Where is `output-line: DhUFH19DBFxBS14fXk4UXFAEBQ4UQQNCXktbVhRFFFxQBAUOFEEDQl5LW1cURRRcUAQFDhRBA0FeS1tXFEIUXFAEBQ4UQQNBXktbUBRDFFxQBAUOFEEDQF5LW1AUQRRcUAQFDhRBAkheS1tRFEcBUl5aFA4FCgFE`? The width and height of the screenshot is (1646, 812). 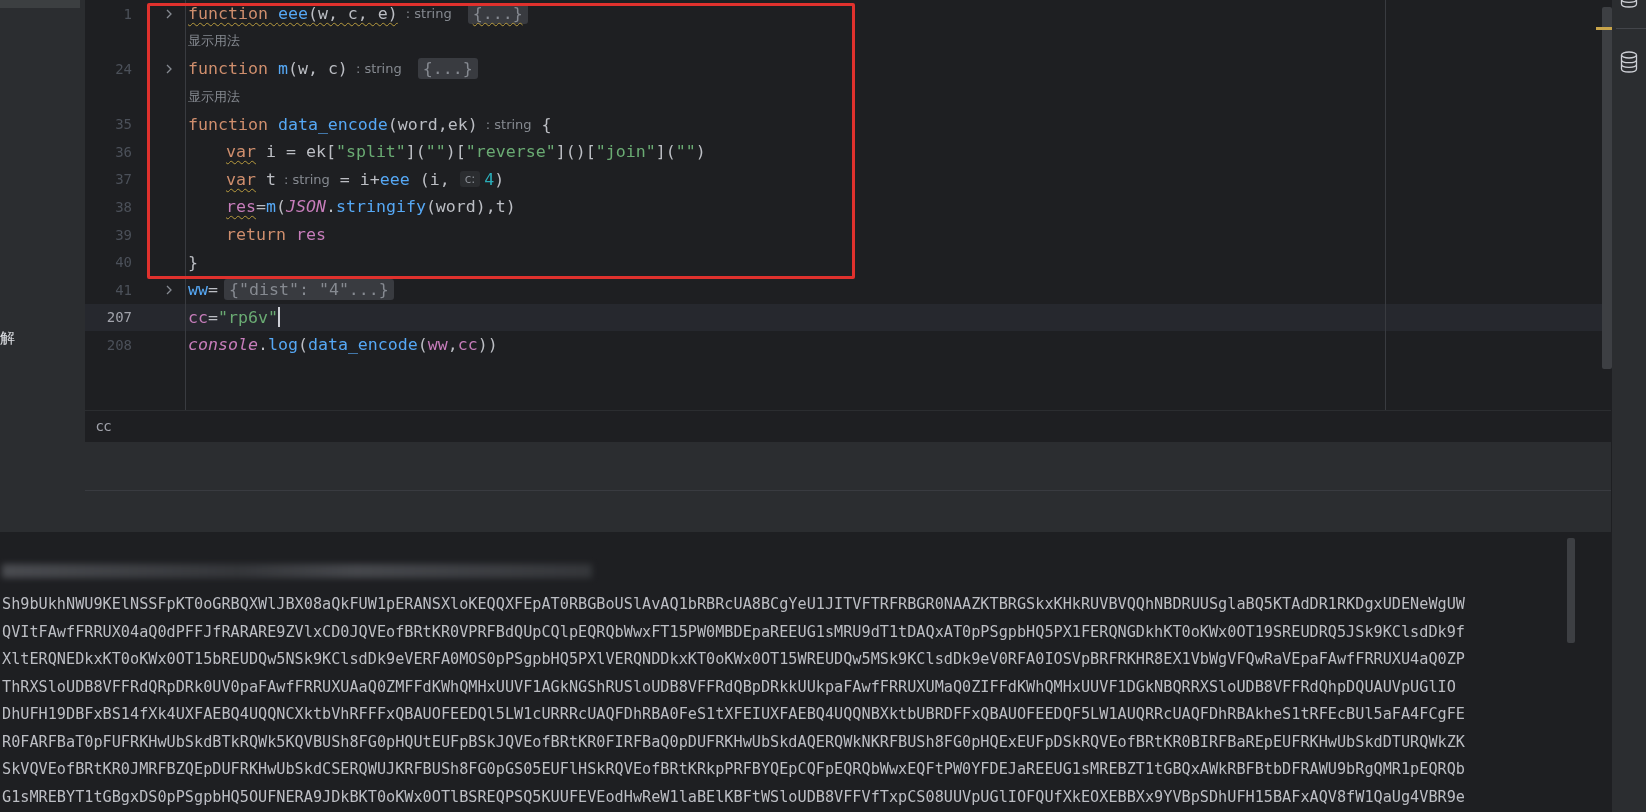
output-line: DhUFH19DBFxBS14fXk4UXFAEBQ4UQQNCXktbVhRFFFxQBAUOFEEDQl5LW1cURRRcUAQFDhRBA0FeS1tXFEIUXFAEBQ4UQQNBXktbUBRDFFxQBAUOFEEDQF5LW1AUQRRcUAQFDhRBAkheS1tRFEcBUl5aFA4FCgFE is located at coordinates (733, 714).